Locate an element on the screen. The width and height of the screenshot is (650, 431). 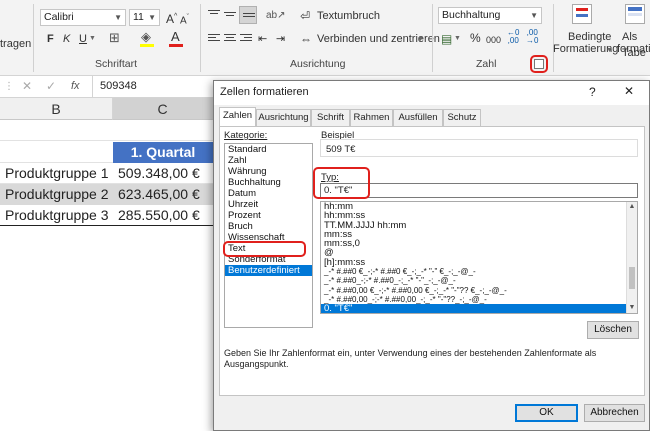
ok-button: OK is located at coordinates (546, 413).